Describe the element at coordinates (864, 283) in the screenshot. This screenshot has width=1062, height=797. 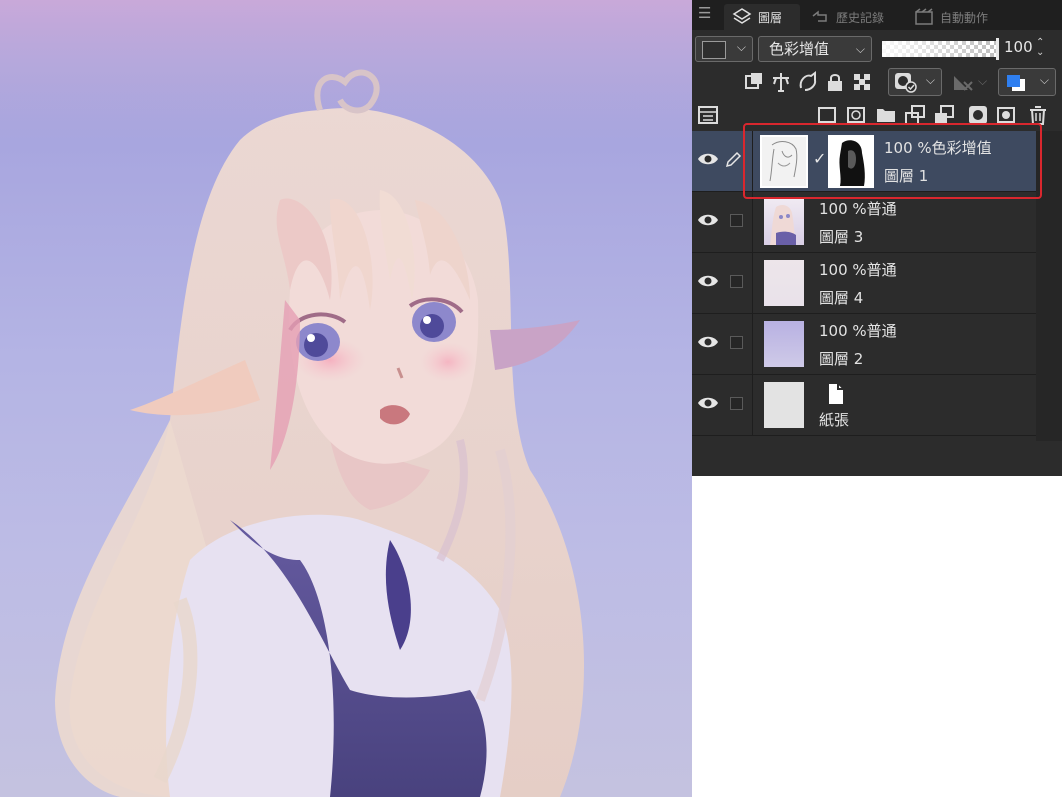
I see `layer-row-4: 100 %普通 圖層 4` at that location.